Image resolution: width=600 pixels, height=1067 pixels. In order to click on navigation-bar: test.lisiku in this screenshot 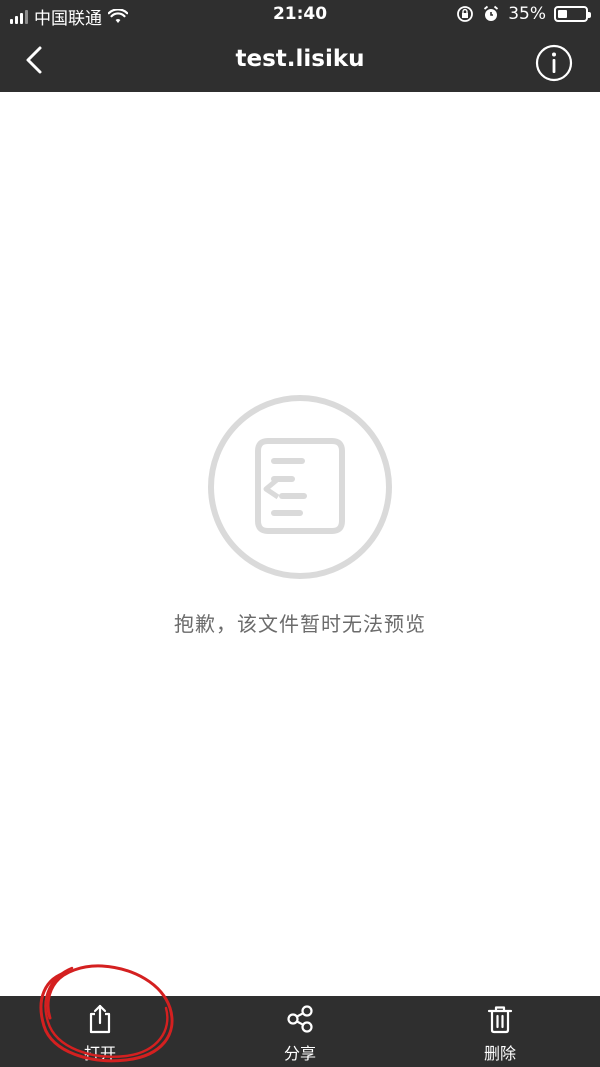, I will do `click(300, 61)`.